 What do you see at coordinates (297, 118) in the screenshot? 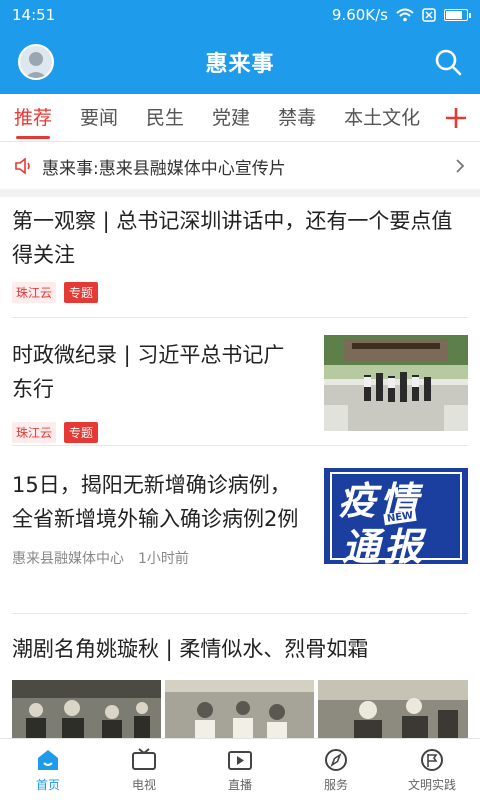
I see `tab-anti-drug: 禁毒` at bounding box center [297, 118].